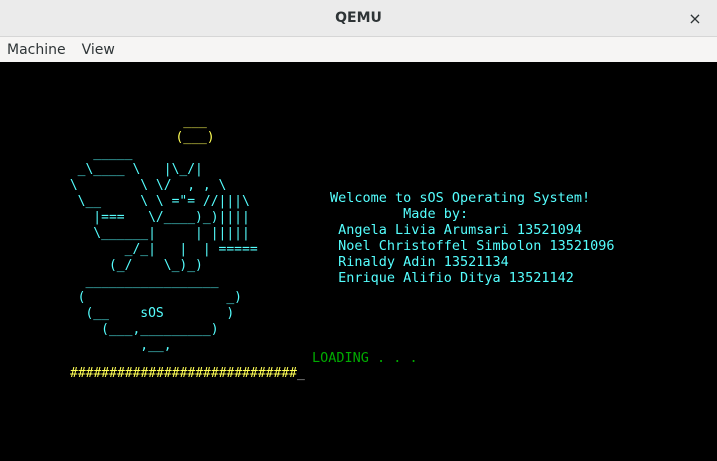 Image resolution: width=717 pixels, height=461 pixels. Describe the element at coordinates (365, 358) in the screenshot. I see `loading-text: LOADING . . .` at that location.